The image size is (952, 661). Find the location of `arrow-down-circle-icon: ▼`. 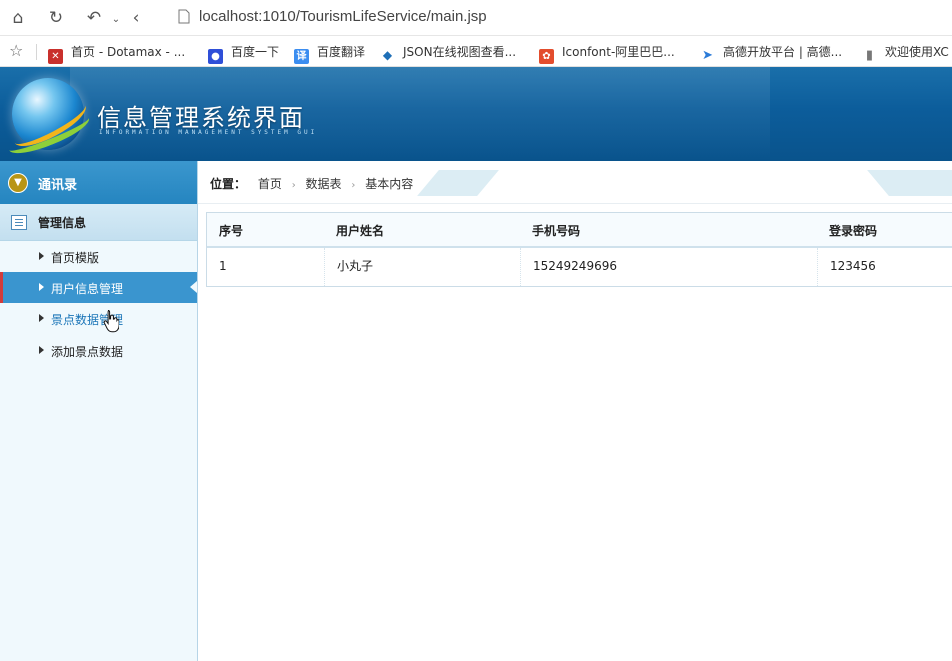

arrow-down-circle-icon: ▼ is located at coordinates (18, 183).